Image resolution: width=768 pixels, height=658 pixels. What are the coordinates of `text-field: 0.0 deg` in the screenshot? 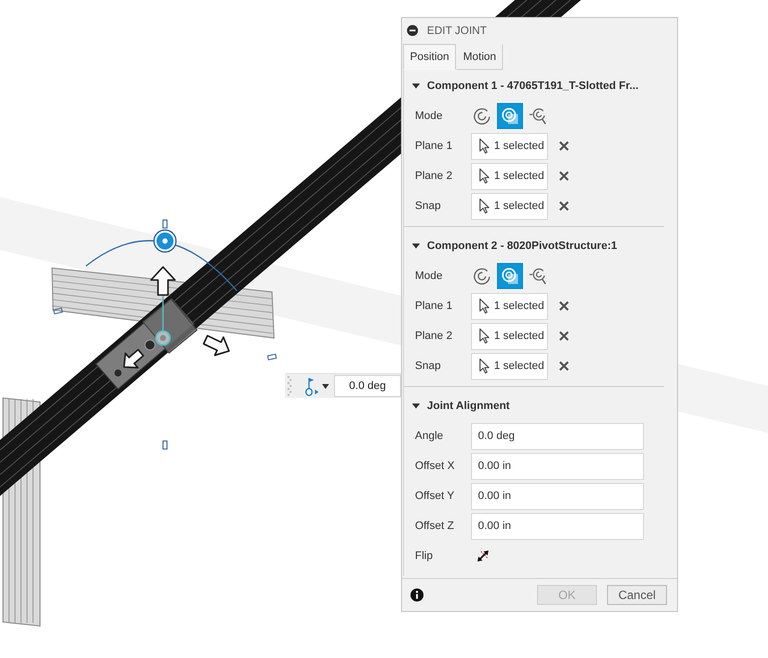 It's located at (557, 436).